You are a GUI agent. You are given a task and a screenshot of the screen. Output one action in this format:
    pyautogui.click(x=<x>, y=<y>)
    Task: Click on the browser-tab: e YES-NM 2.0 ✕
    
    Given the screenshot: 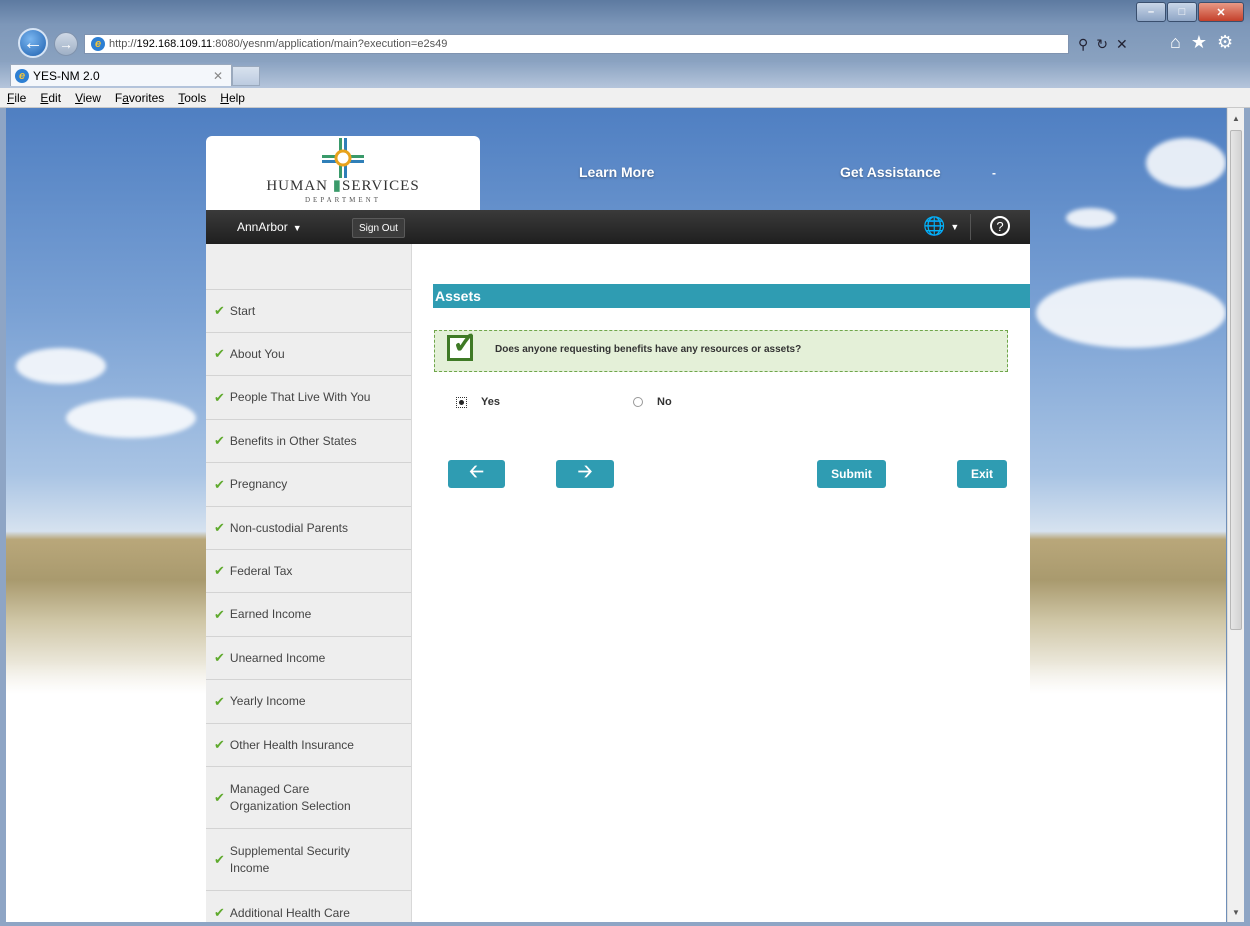 What is the action you would take?
    pyautogui.click(x=121, y=75)
    